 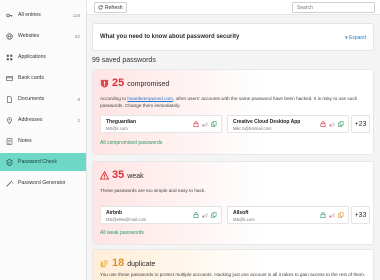 I want to click on entry-name: Theguardian, so click(x=121, y=122).